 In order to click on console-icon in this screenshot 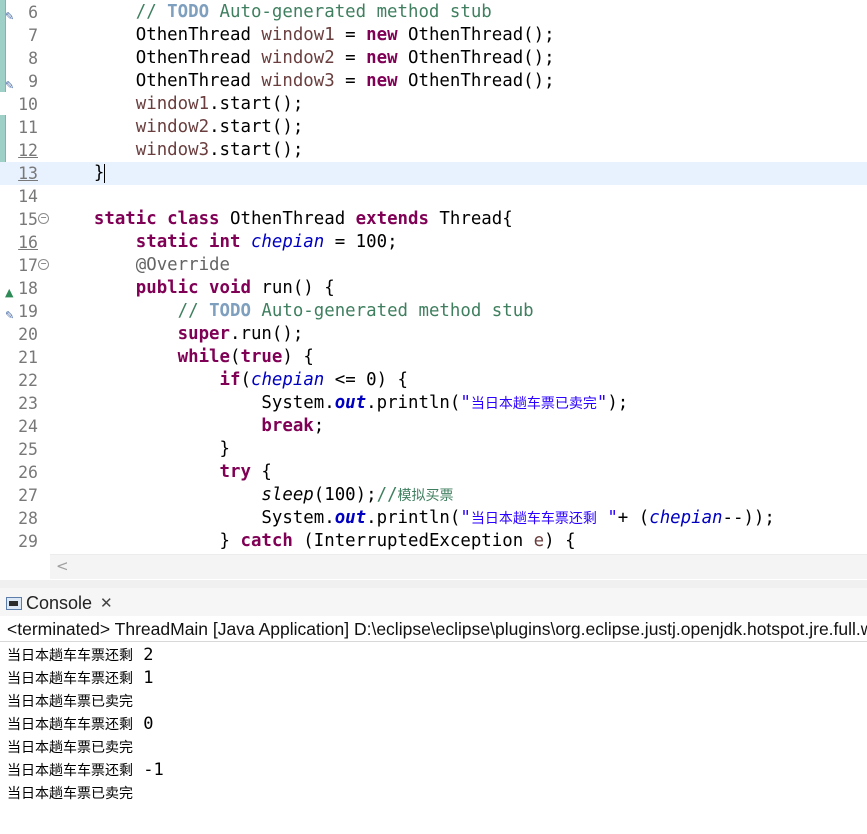, I will do `click(14, 603)`.